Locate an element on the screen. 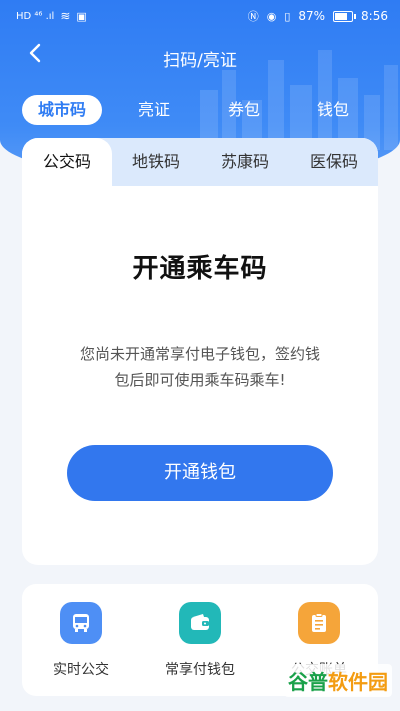 This screenshot has width=400, height=711. clock: 8:56 is located at coordinates (374, 16).